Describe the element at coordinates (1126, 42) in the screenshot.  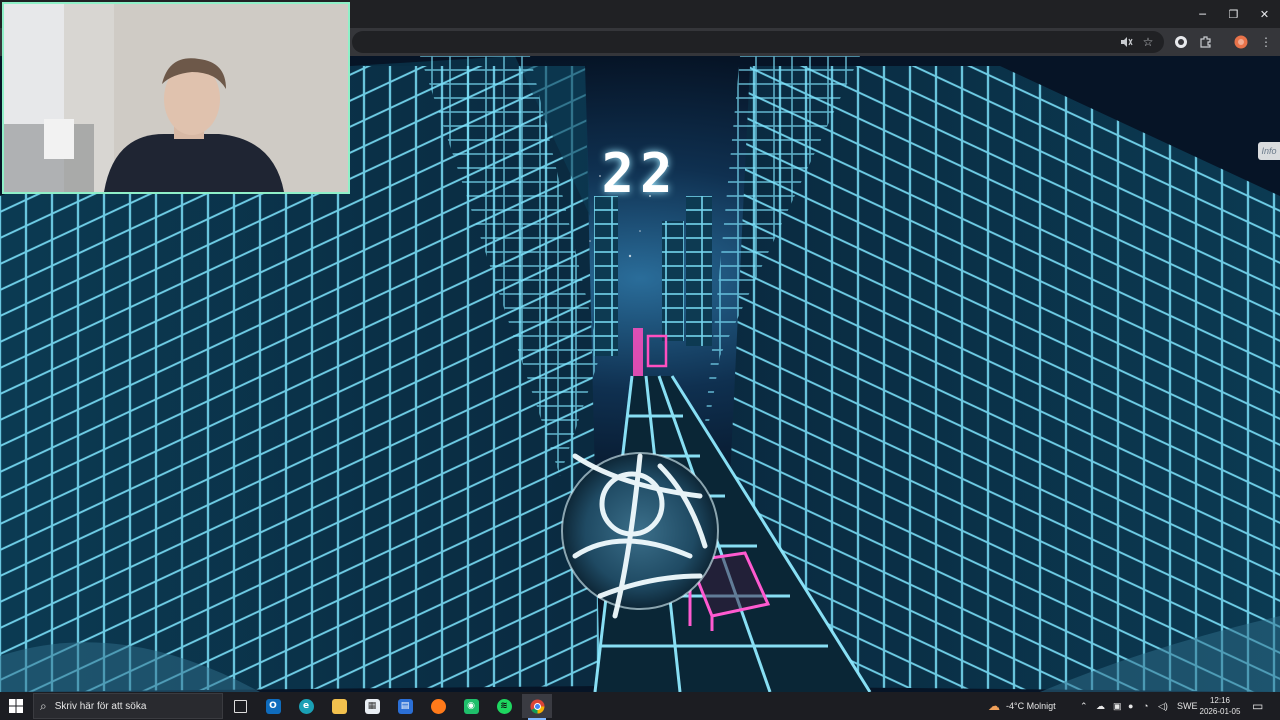
I see `mute-tab-icon` at that location.